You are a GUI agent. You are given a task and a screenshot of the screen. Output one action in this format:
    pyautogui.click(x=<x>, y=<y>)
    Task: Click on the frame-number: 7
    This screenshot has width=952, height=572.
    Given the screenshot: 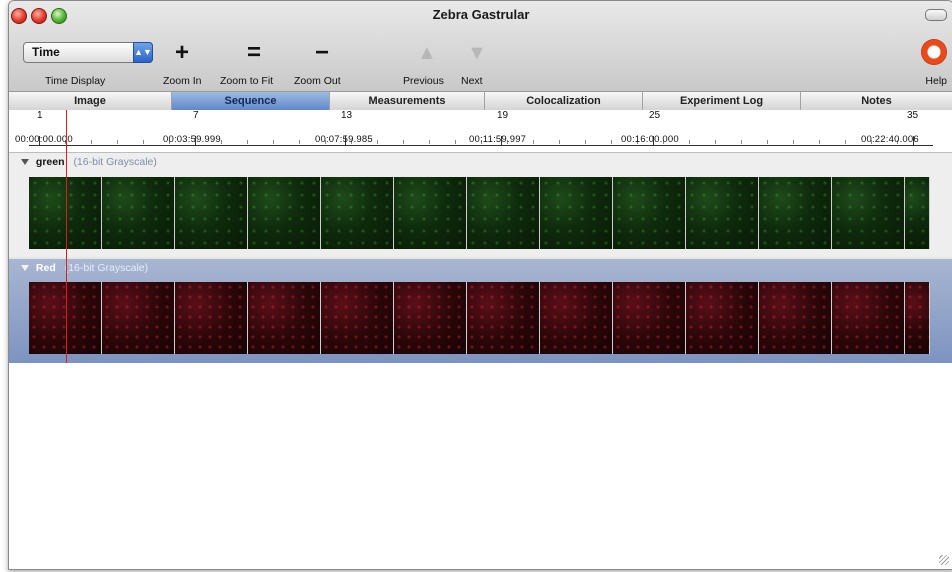 What is the action you would take?
    pyautogui.click(x=196, y=115)
    